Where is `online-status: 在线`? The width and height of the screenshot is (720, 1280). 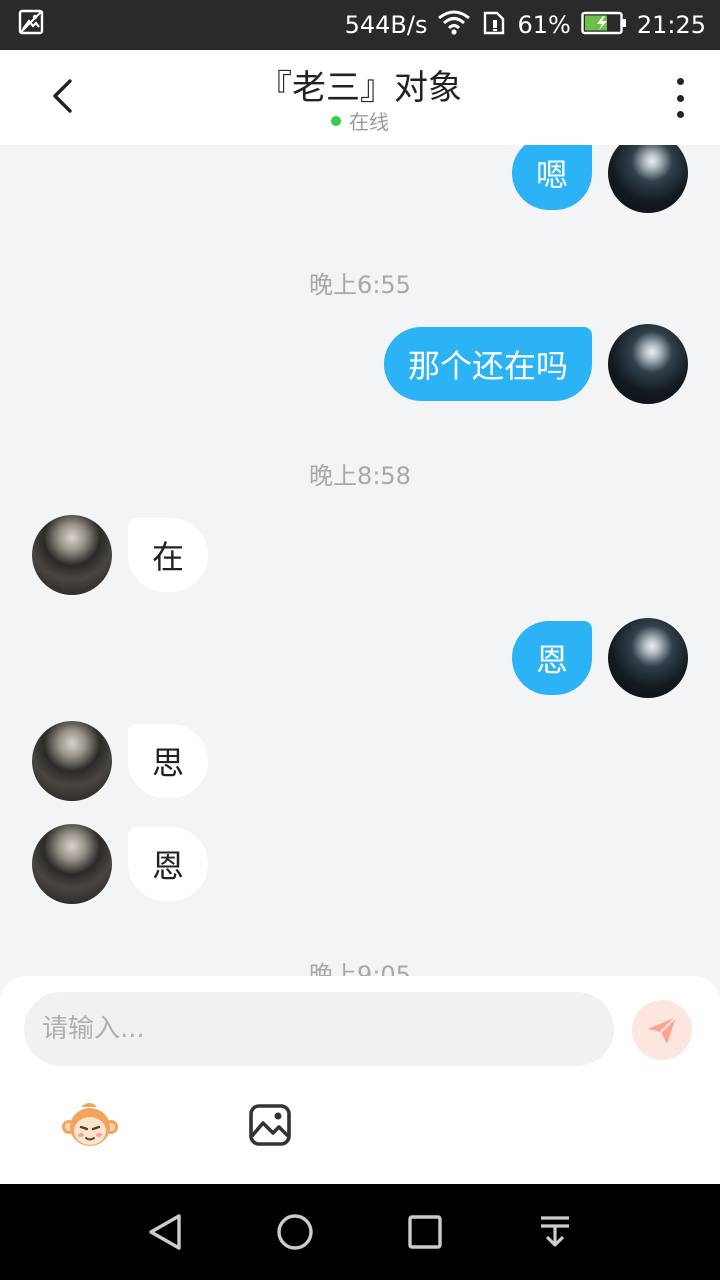 online-status: 在线 is located at coordinates (360, 120).